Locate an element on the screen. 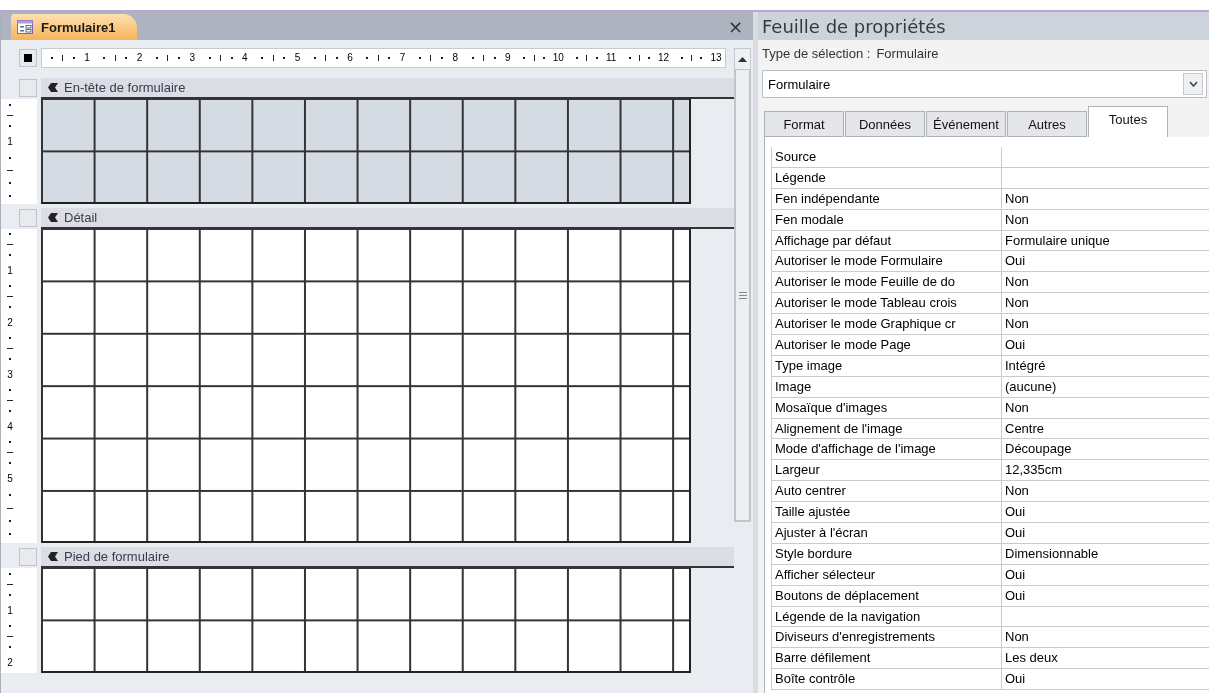 This screenshot has height=693, width=1209. property-name: Autoriser le mode Graphique cr is located at coordinates (886, 324).